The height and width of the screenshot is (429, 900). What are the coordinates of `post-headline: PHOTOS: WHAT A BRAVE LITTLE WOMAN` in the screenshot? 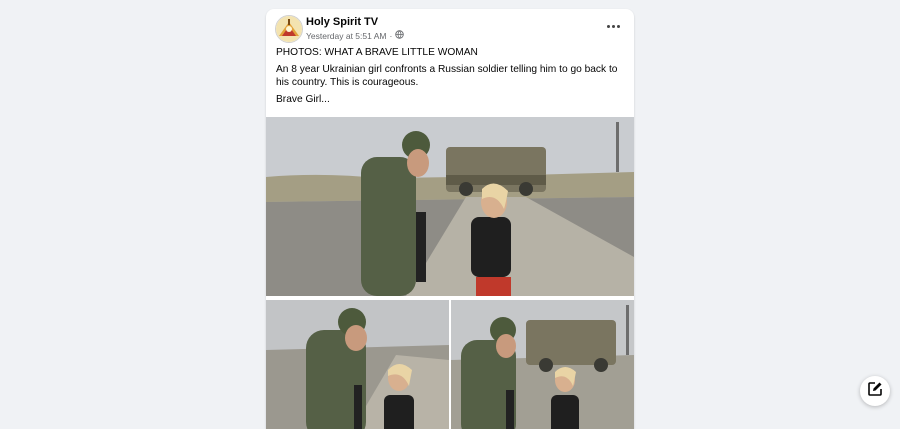 It's located at (377, 52).